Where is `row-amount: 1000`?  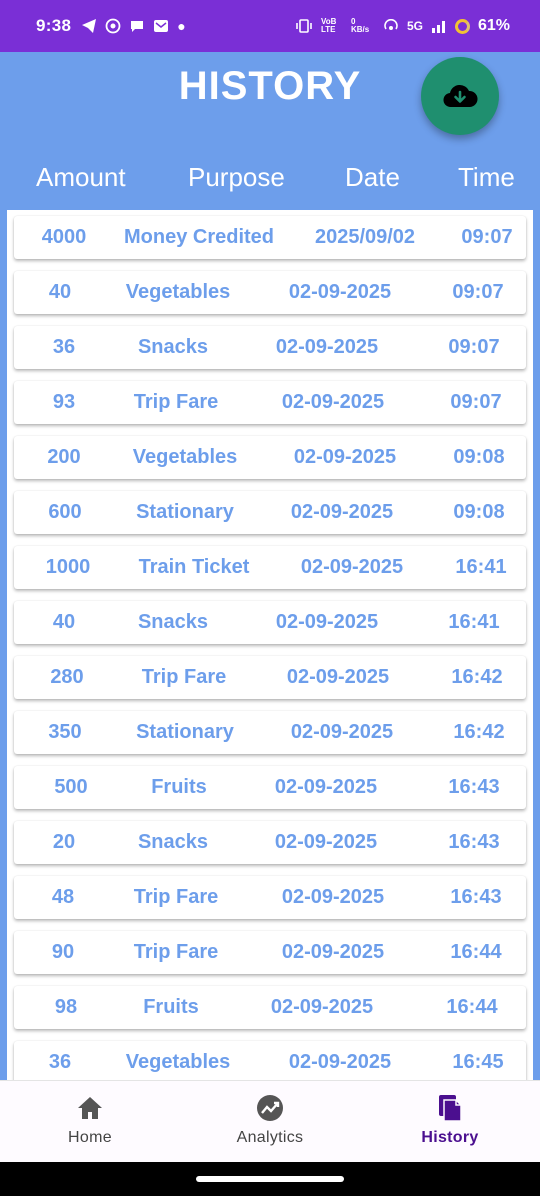
row-amount: 1000 is located at coordinates (68, 567).